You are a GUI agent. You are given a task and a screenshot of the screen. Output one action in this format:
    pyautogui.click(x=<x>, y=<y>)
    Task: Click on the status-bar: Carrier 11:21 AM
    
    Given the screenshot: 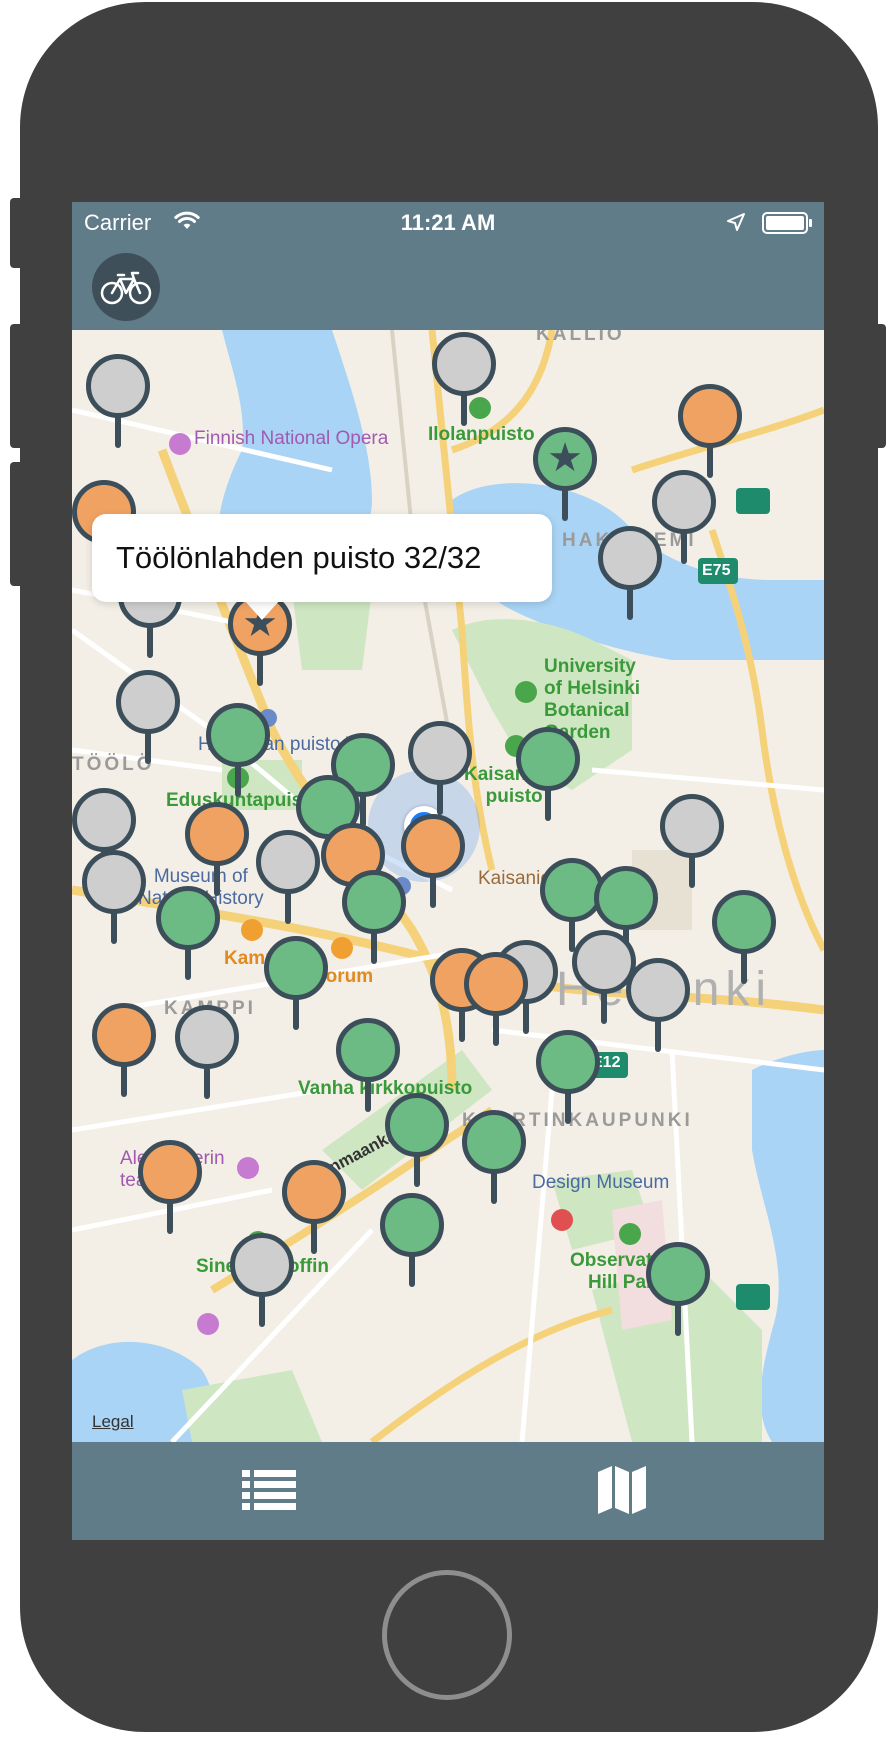 What is the action you would take?
    pyautogui.click(x=448, y=222)
    